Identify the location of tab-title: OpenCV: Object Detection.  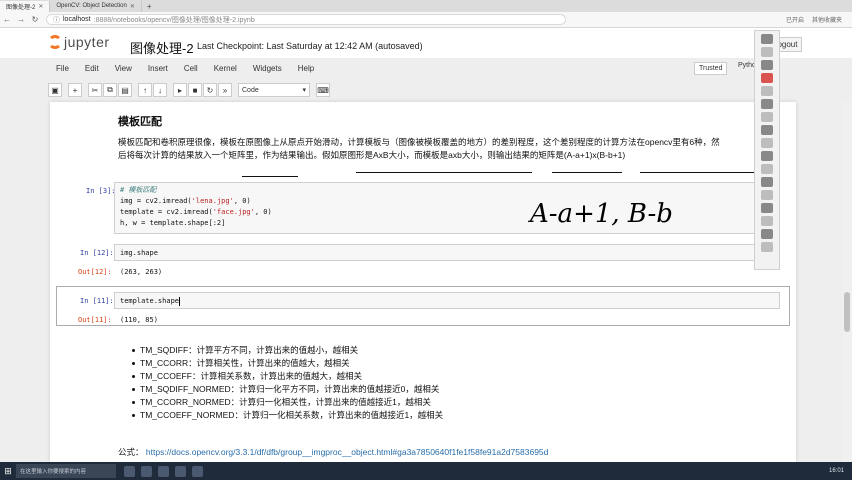
(91, 6).